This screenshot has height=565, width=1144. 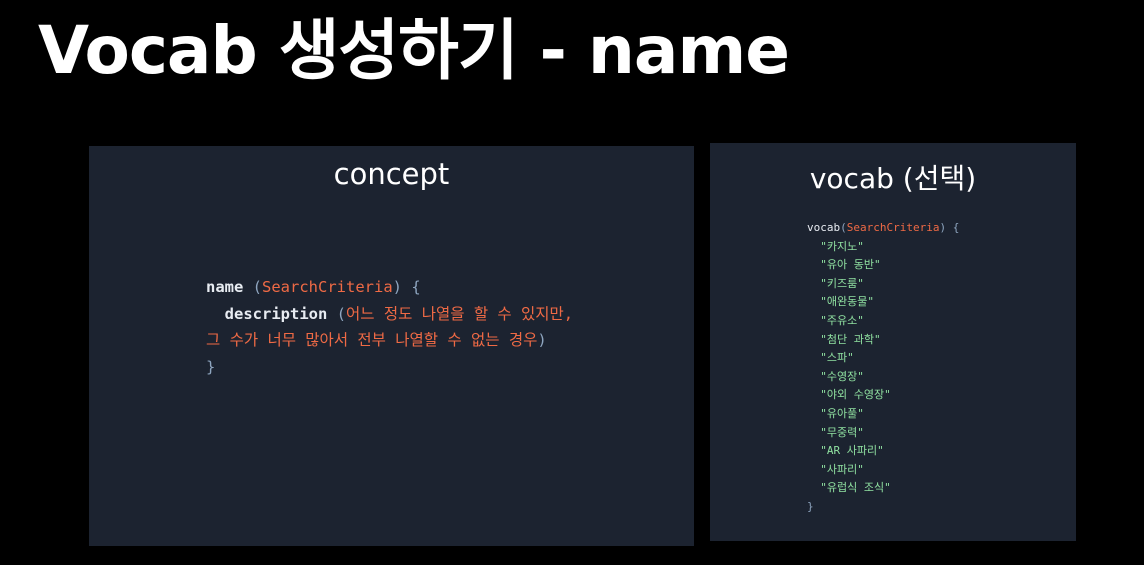 What do you see at coordinates (391, 174) in the screenshot?
I see `concept-panel-title: concept` at bounding box center [391, 174].